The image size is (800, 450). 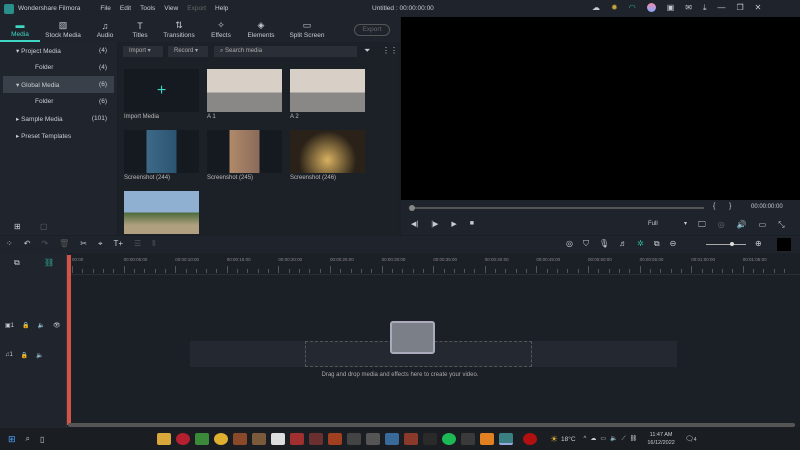 What do you see at coordinates (182, 439) in the screenshot?
I see `opera-icon` at bounding box center [182, 439].